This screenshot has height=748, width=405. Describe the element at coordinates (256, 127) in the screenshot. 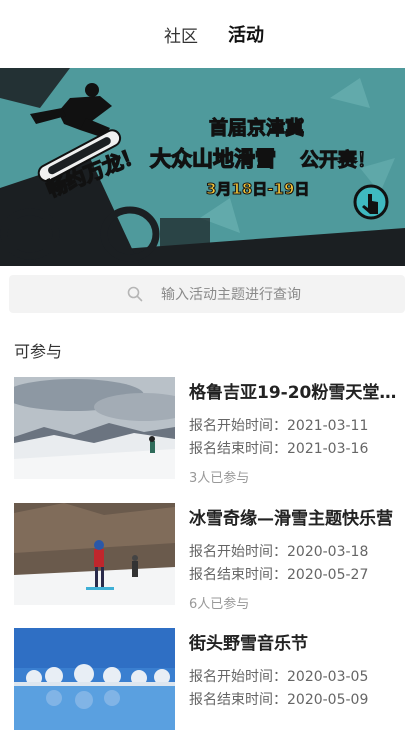

I see `banner-line1: 首届京津冀` at that location.